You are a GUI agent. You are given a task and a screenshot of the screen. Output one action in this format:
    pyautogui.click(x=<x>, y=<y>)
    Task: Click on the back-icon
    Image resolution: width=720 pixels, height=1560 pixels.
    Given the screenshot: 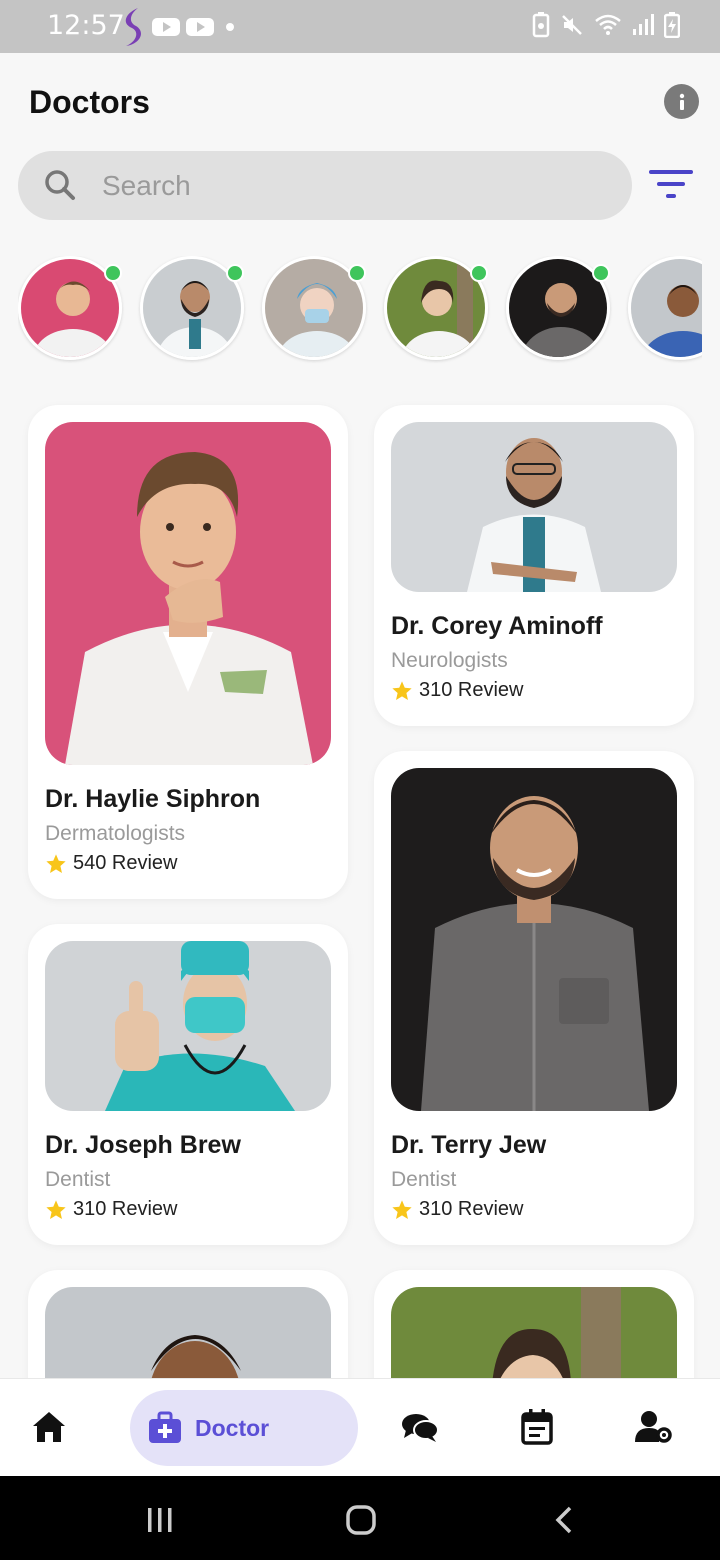 What is the action you would take?
    pyautogui.click(x=563, y=1520)
    